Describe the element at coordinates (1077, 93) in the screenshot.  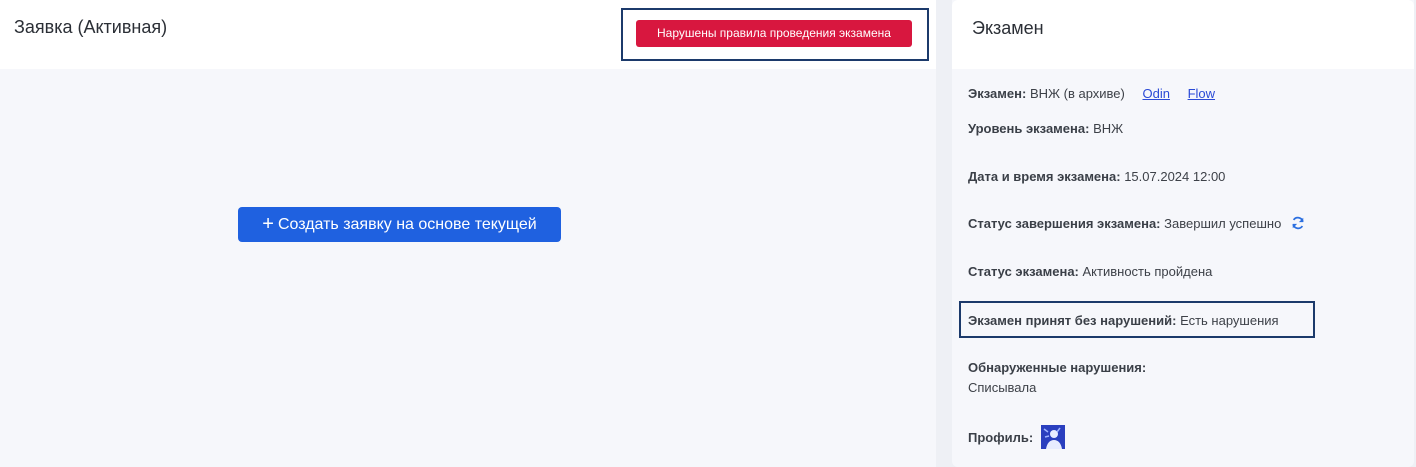
I see `exam-value: ВНЖ (в архиве)` at that location.